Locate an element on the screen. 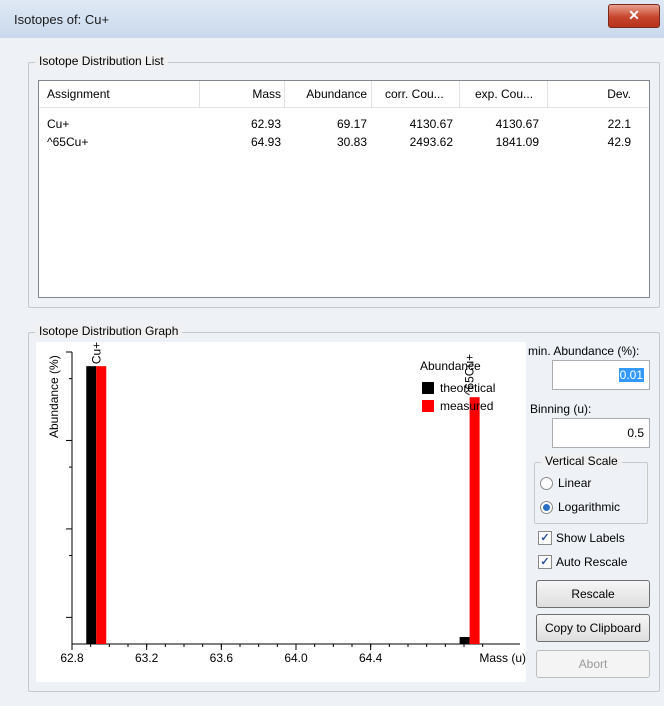 Image resolution: width=664 pixels, height=706 pixels. abort-button: Abort is located at coordinates (593, 664).